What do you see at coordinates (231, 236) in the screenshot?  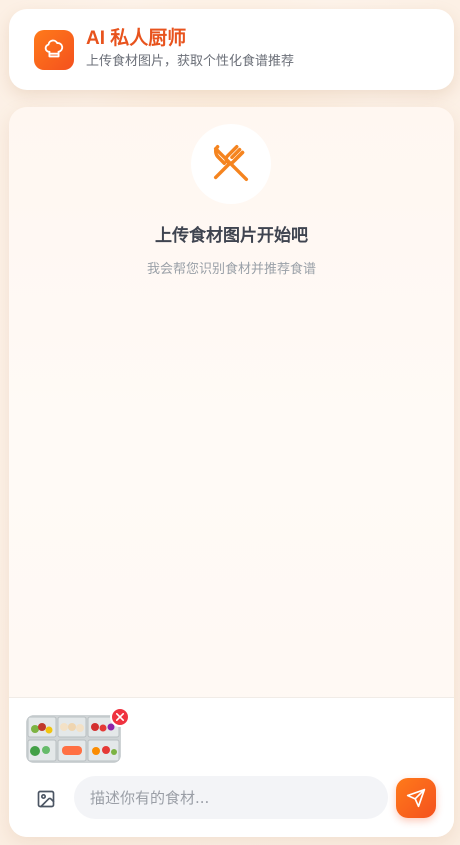 I see `empty-state-title: 上传食材图片开始吧` at bounding box center [231, 236].